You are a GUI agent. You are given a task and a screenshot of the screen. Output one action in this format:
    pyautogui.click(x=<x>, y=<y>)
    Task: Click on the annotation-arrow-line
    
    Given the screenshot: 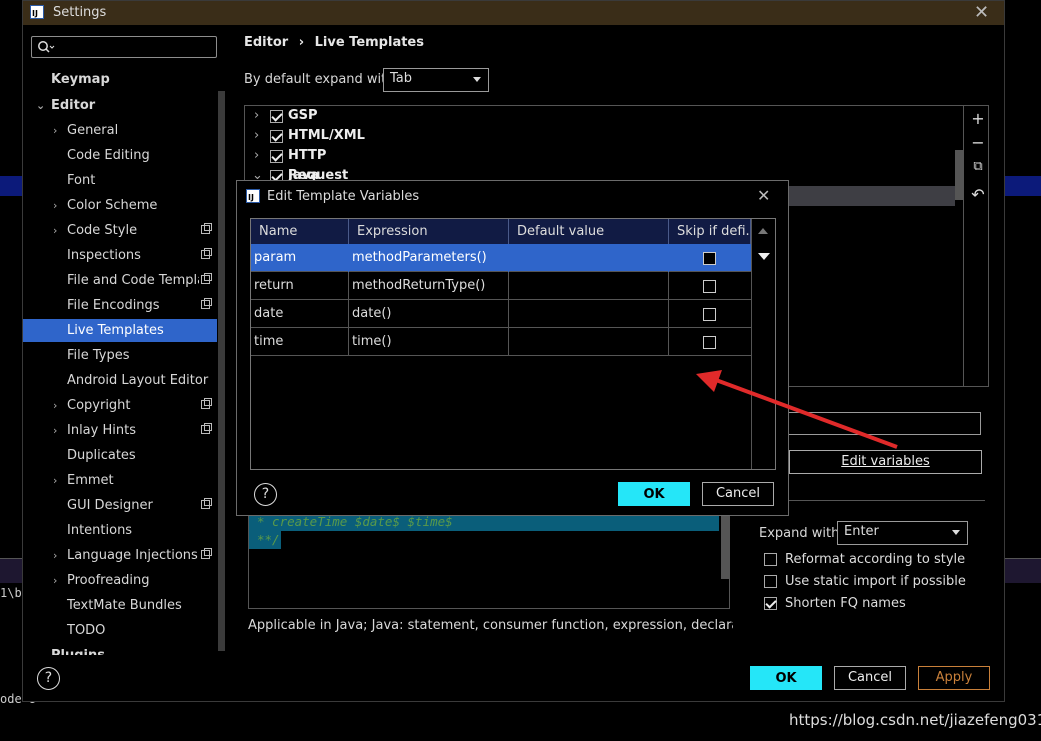 What is the action you would take?
    pyautogui.click(x=806, y=413)
    